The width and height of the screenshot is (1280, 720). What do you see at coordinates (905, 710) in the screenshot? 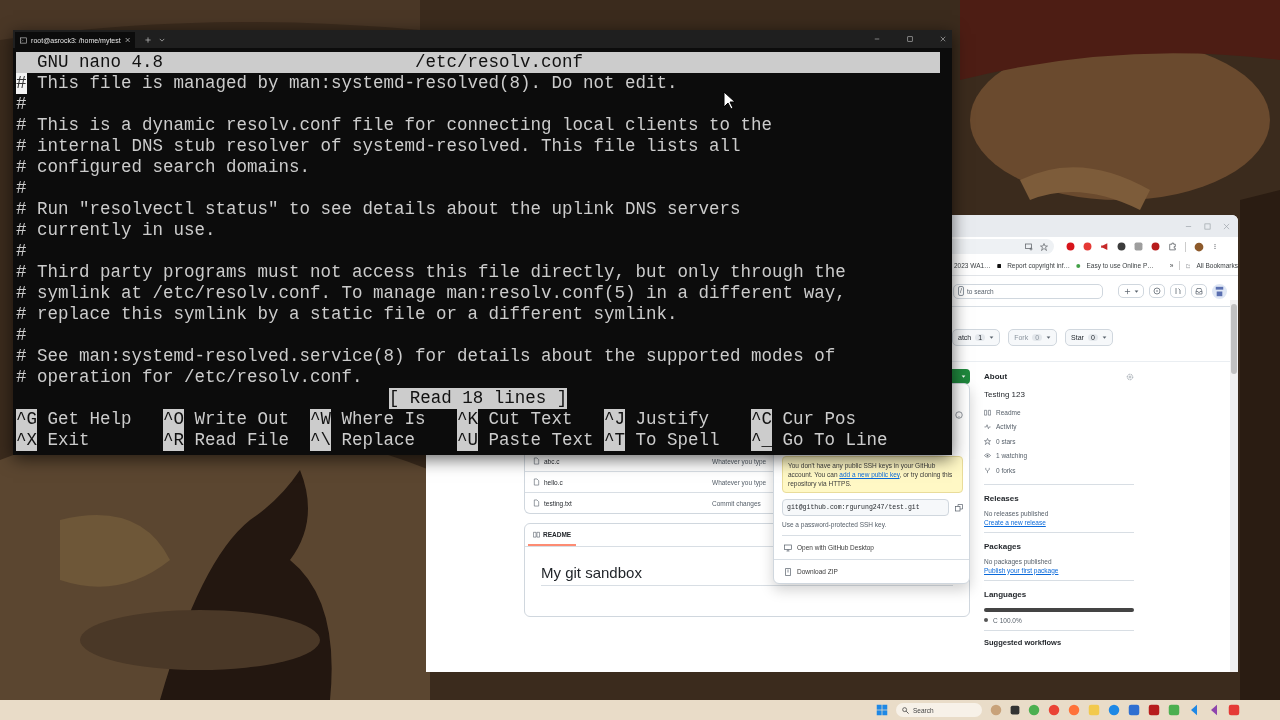
I see `search-icon` at bounding box center [905, 710].